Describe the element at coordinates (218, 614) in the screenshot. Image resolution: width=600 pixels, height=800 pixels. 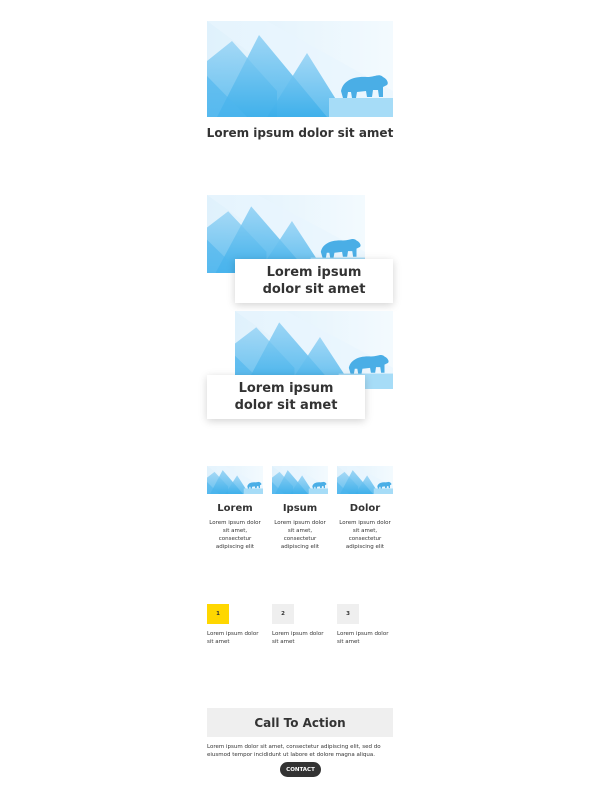
I see `step-number-1: 1` at that location.